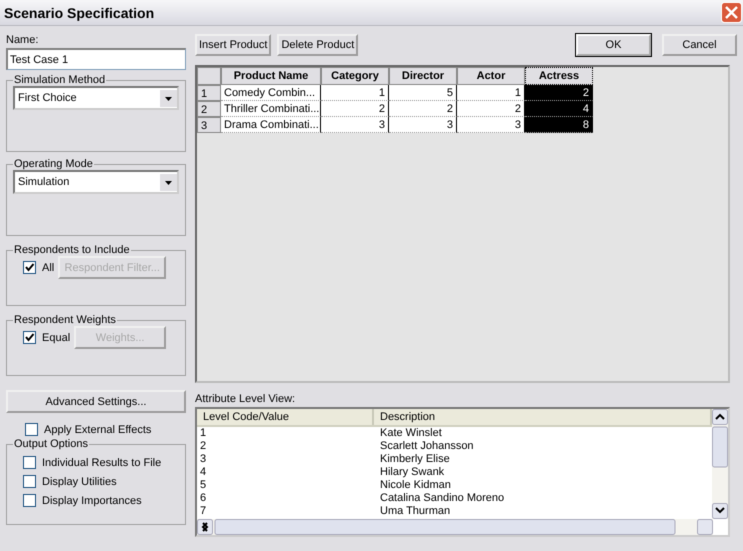 The image size is (743, 551). Describe the element at coordinates (23, 40) in the screenshot. I see `name-label: Name:` at that location.